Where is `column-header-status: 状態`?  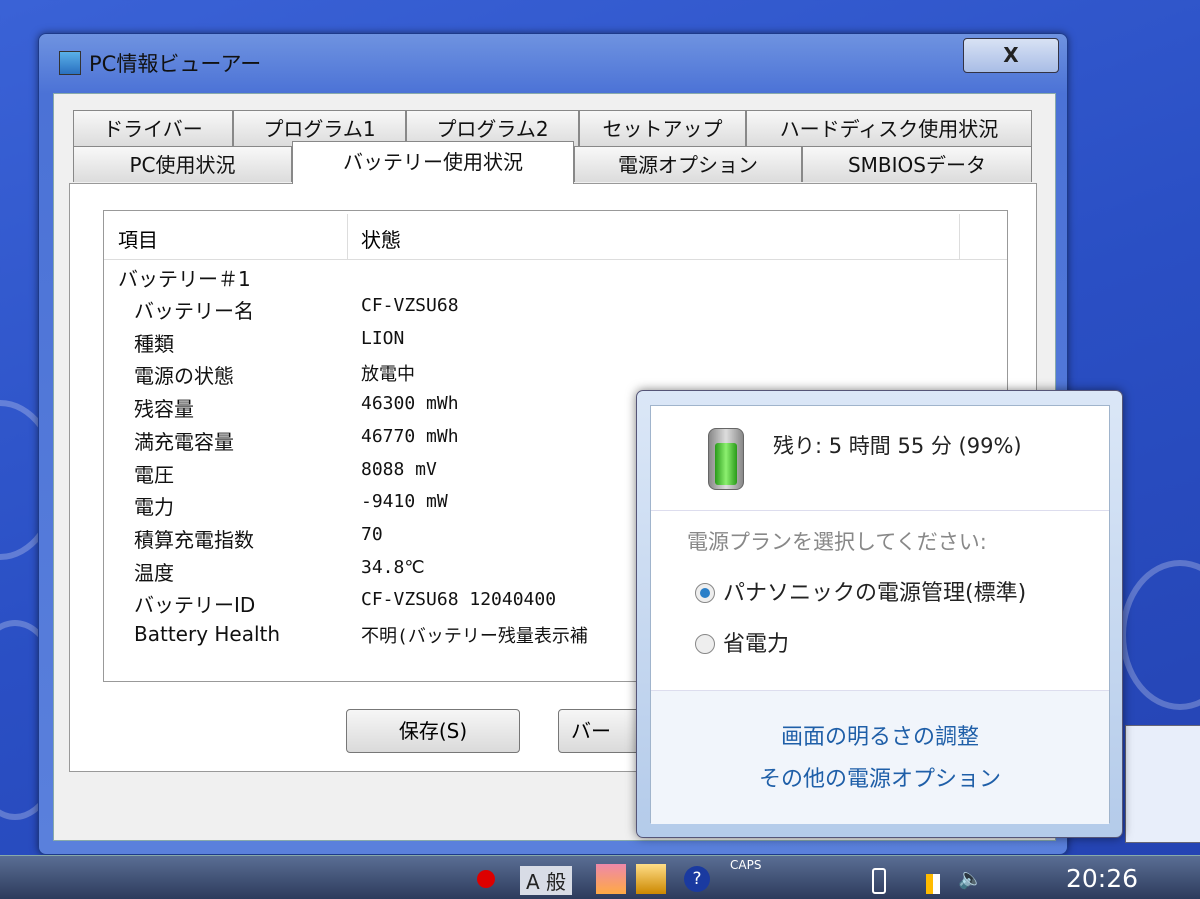
column-header-status: 状態 is located at coordinates (381, 238).